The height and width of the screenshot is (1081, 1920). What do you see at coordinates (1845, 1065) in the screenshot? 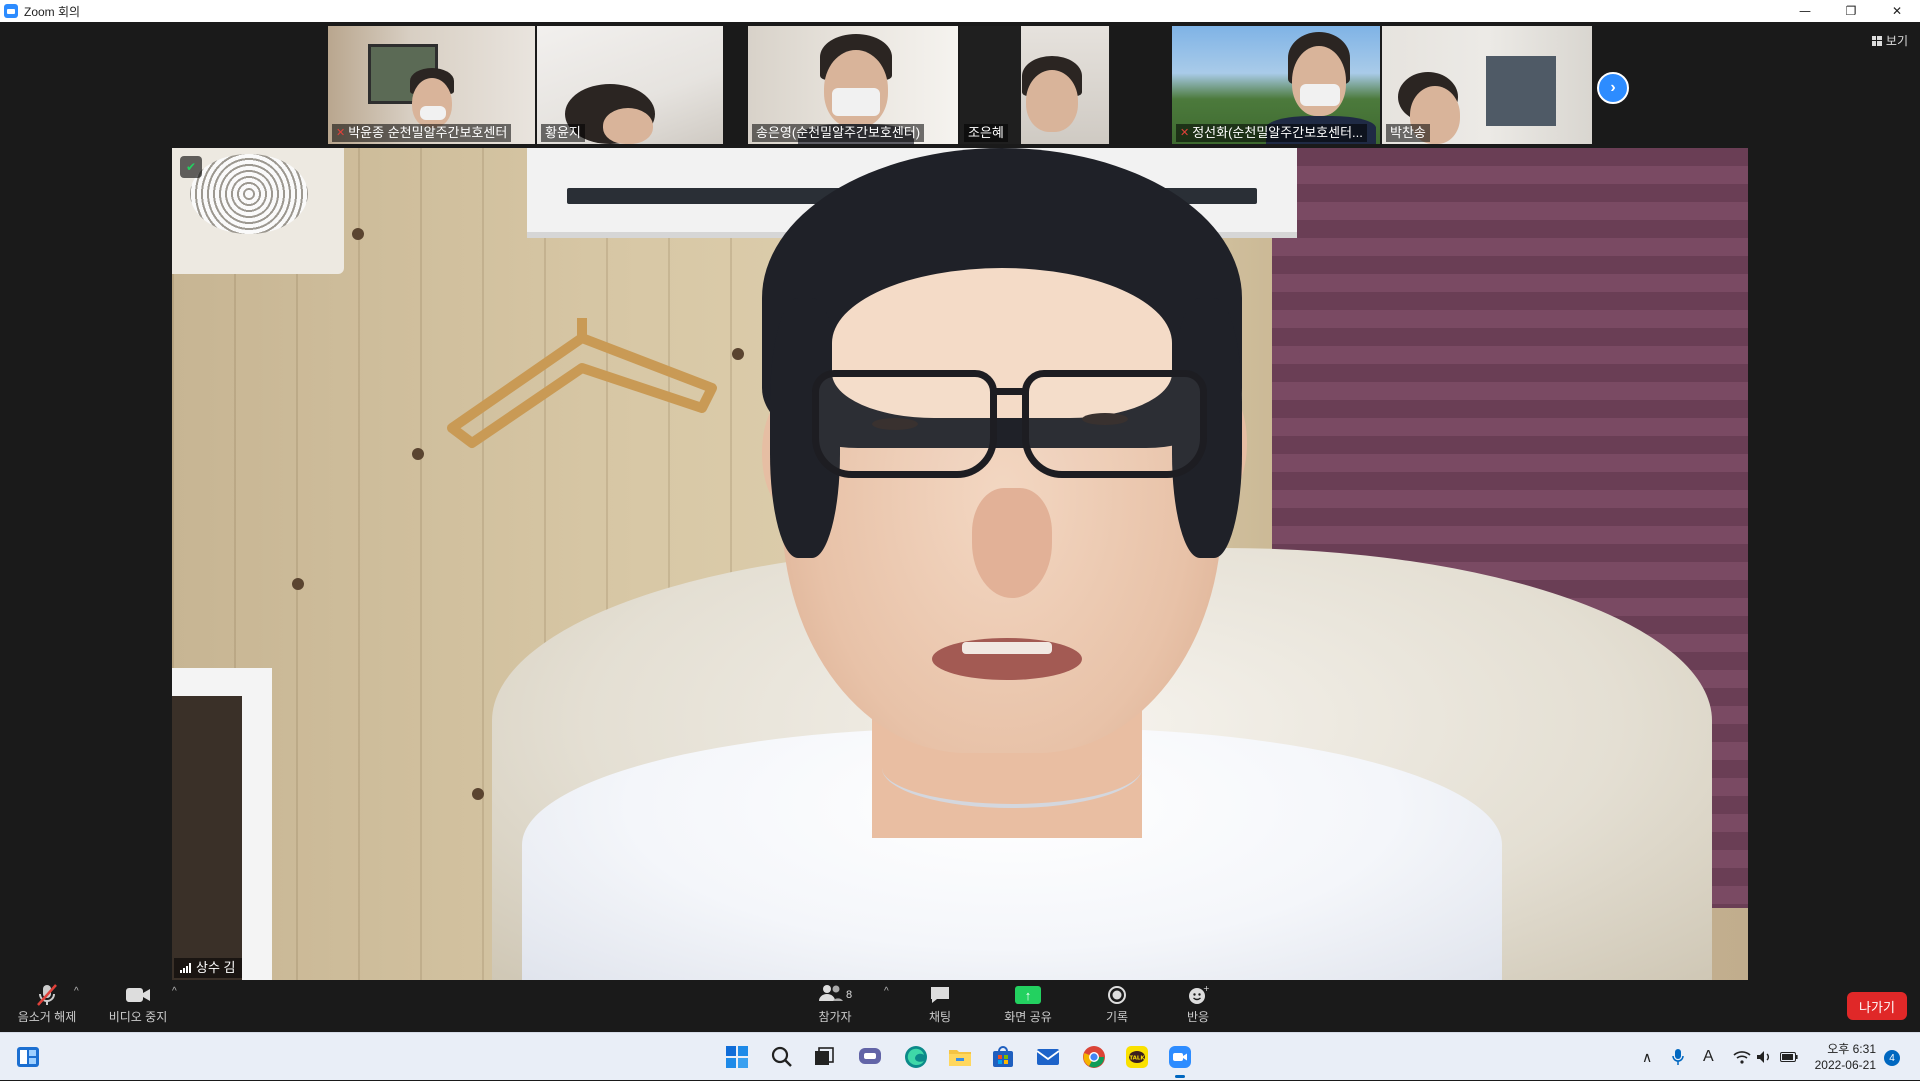
I see `clock-date: 2022-06-21` at bounding box center [1845, 1065].